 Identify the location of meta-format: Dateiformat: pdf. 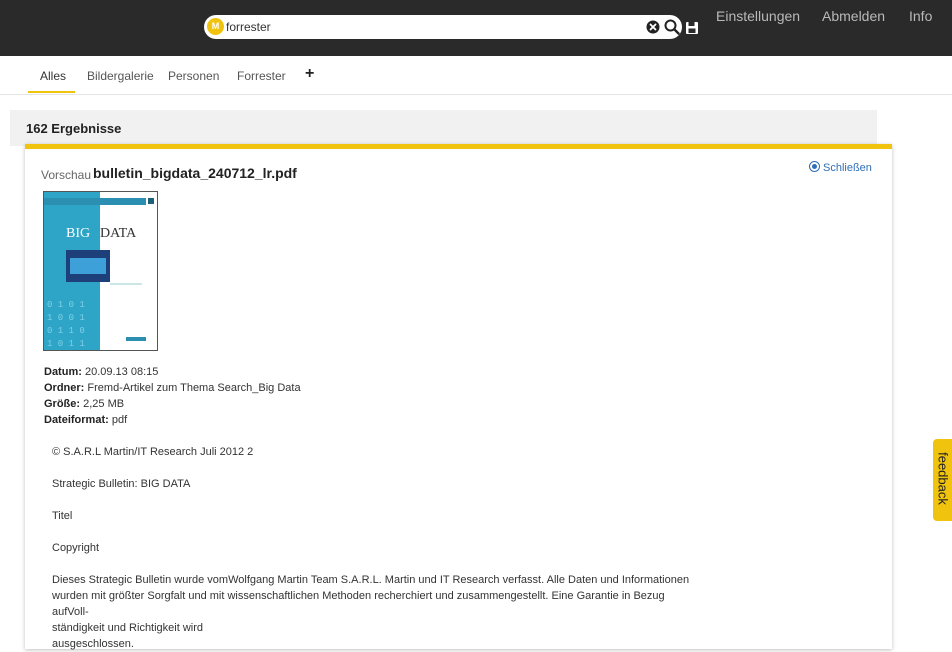
(172, 420).